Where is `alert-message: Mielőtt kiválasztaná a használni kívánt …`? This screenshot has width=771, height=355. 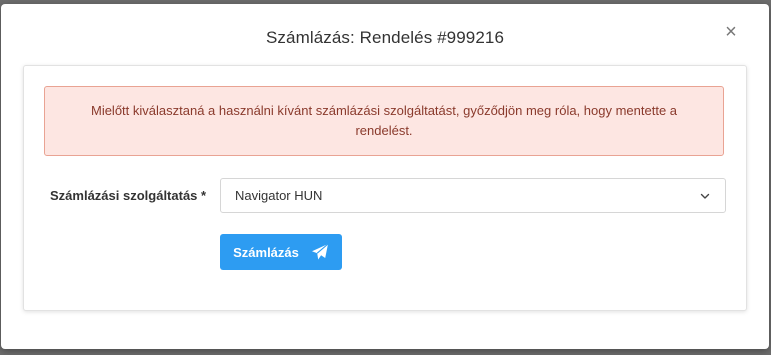
alert-message: Mielőtt kiválasztaná a használni kívánt … is located at coordinates (384, 120).